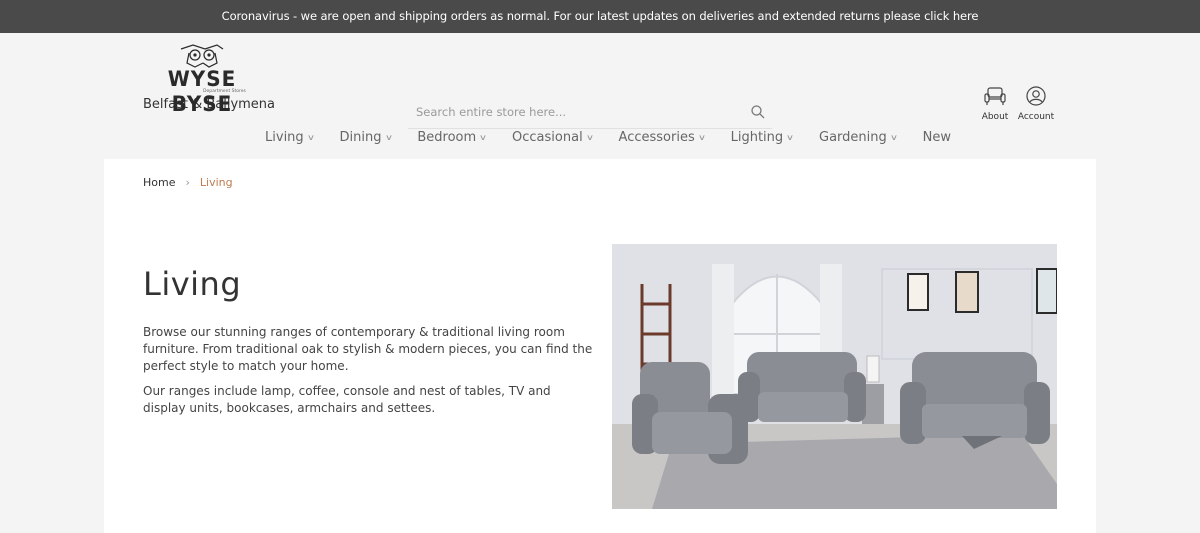 Image resolution: width=1200 pixels, height=533 pixels. I want to click on page-title: Living, so click(192, 284).